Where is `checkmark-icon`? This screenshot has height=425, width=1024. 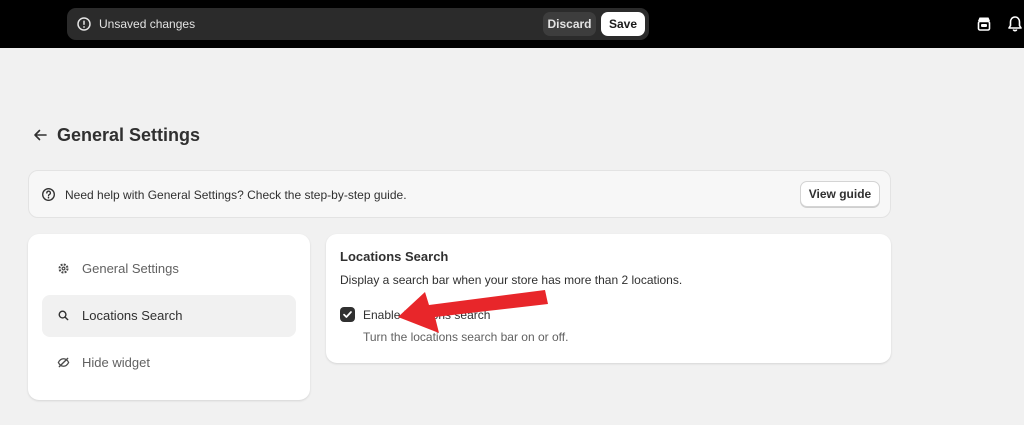 checkmark-icon is located at coordinates (347, 314).